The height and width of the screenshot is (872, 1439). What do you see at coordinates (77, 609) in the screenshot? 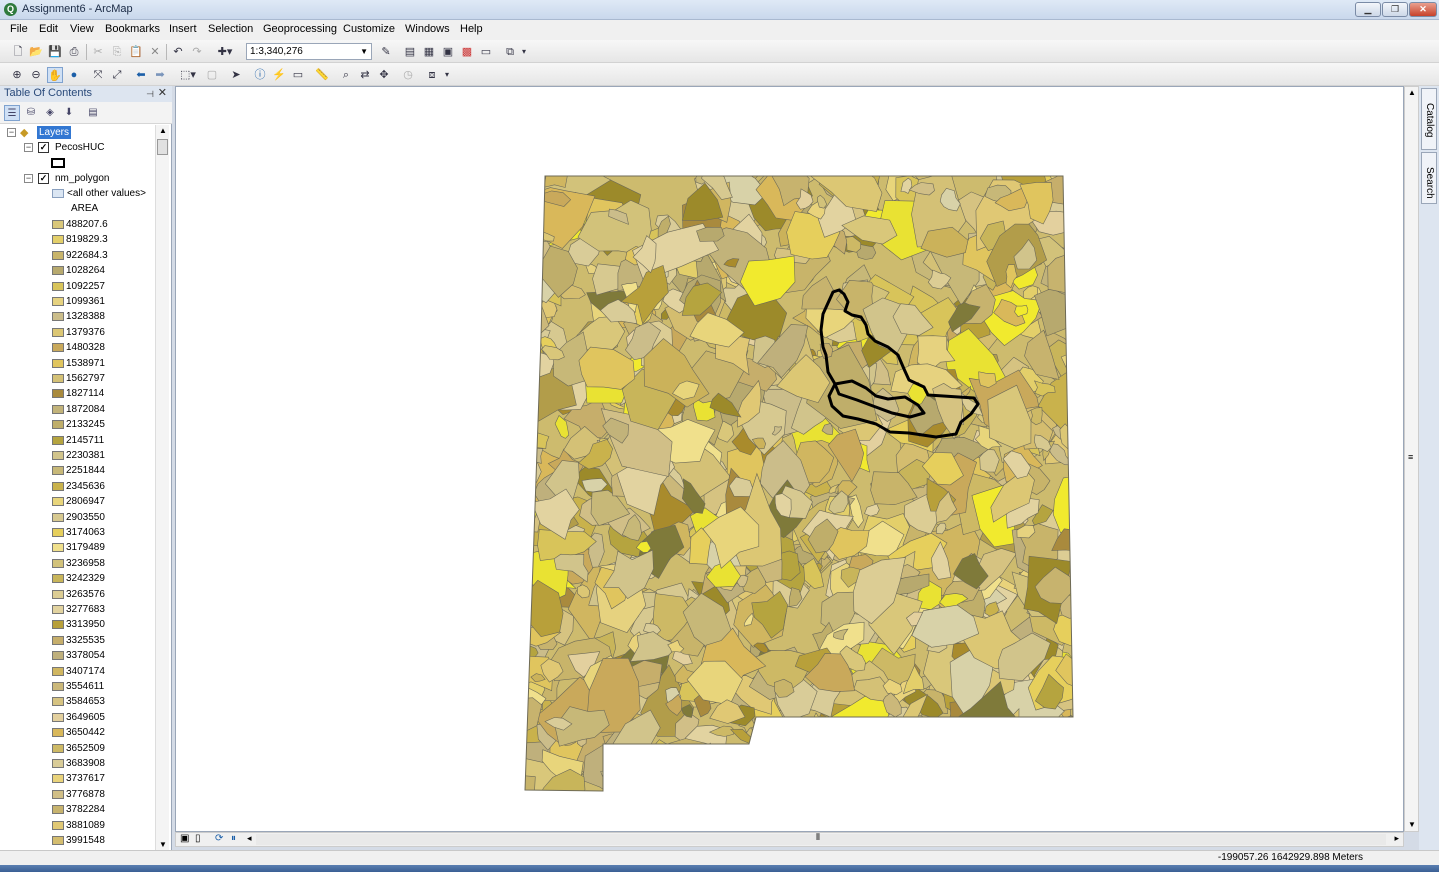
I see `legend-class-row: 3277683` at bounding box center [77, 609].